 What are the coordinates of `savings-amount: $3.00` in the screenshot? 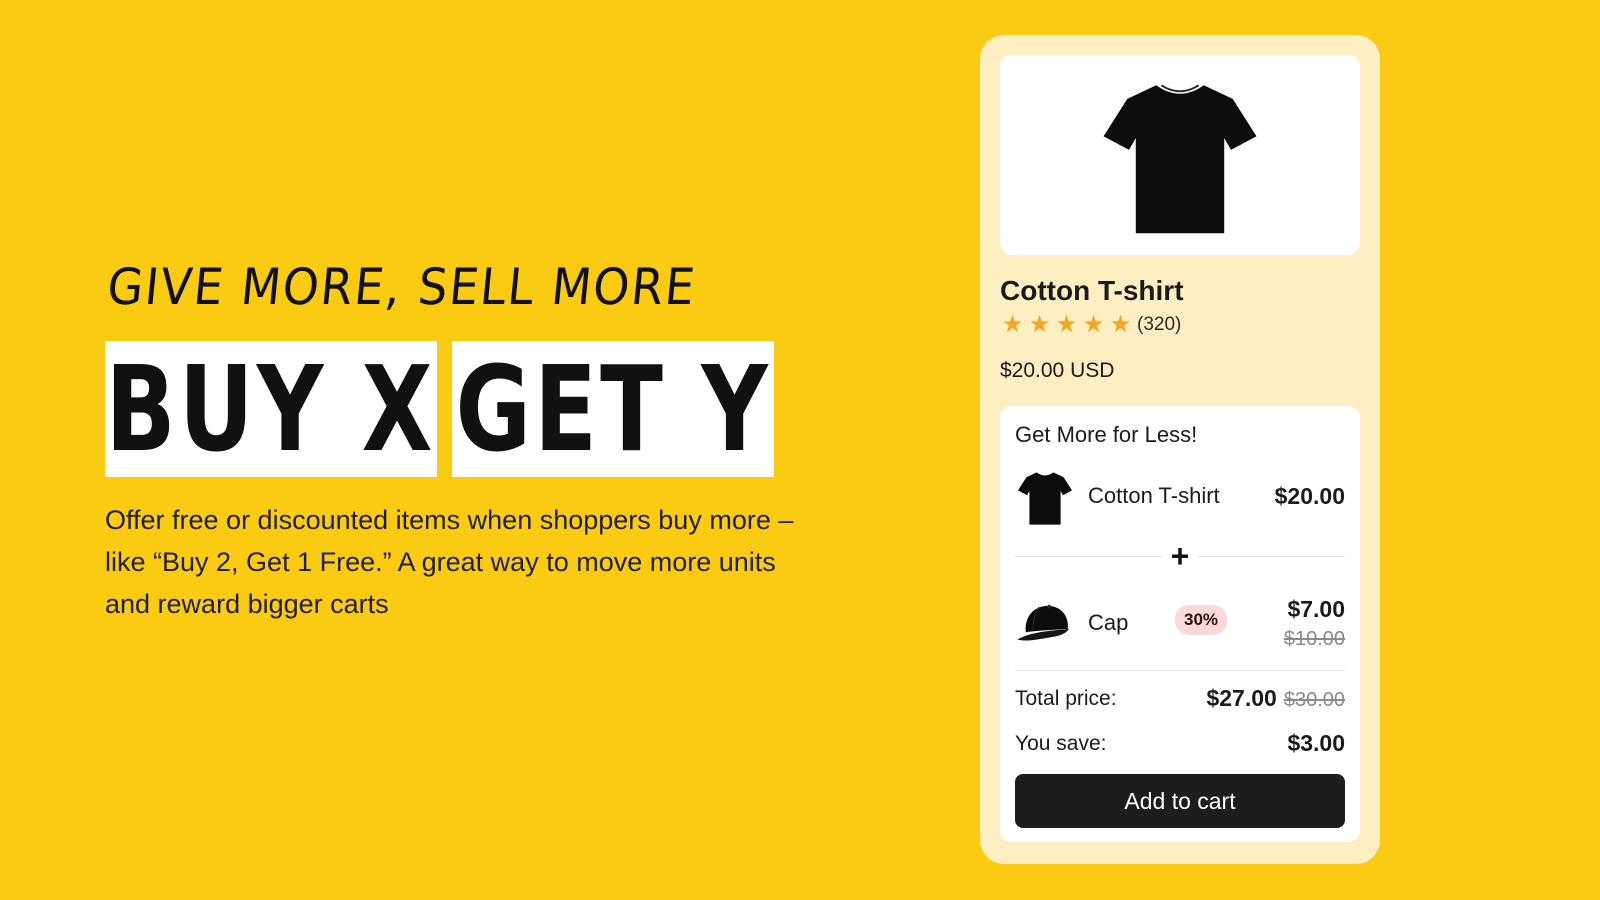 It's located at (1316, 743).